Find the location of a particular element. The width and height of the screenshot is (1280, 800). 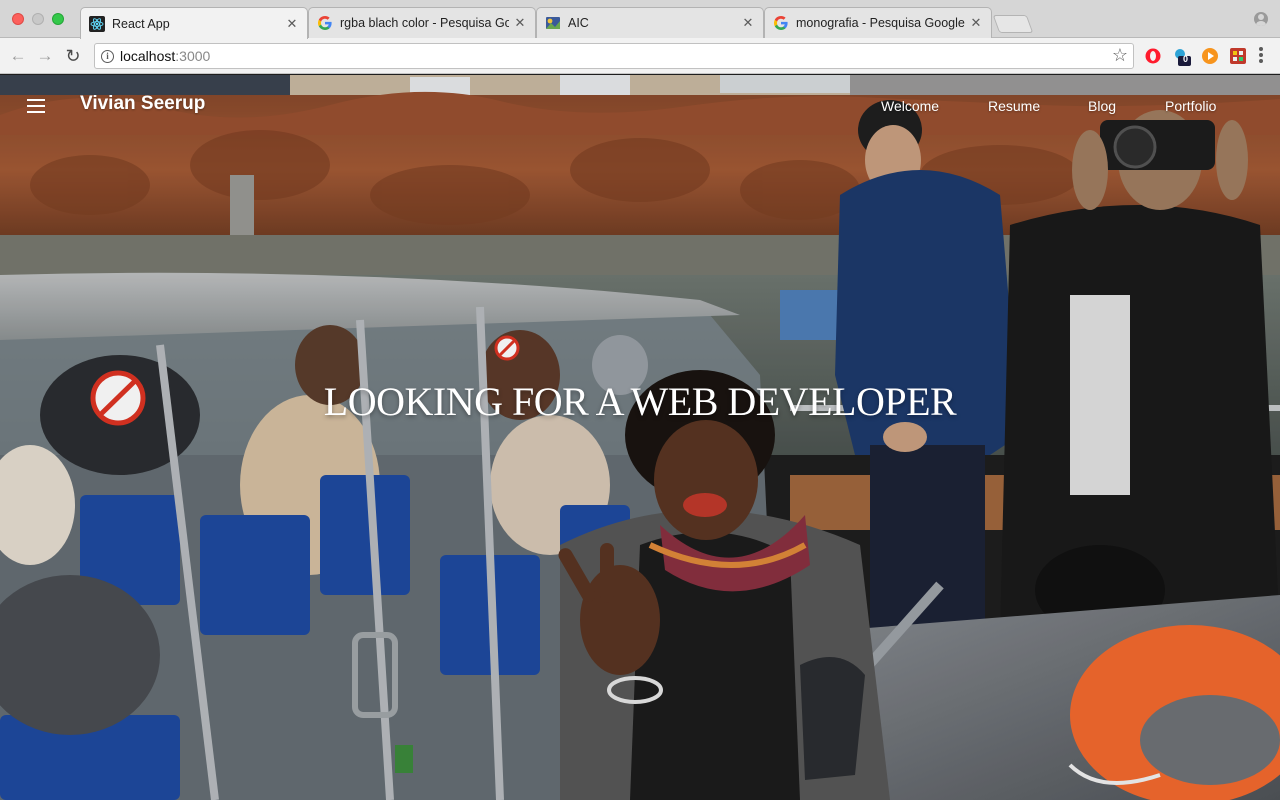

browser-menu-icon is located at coordinates (1261, 56).